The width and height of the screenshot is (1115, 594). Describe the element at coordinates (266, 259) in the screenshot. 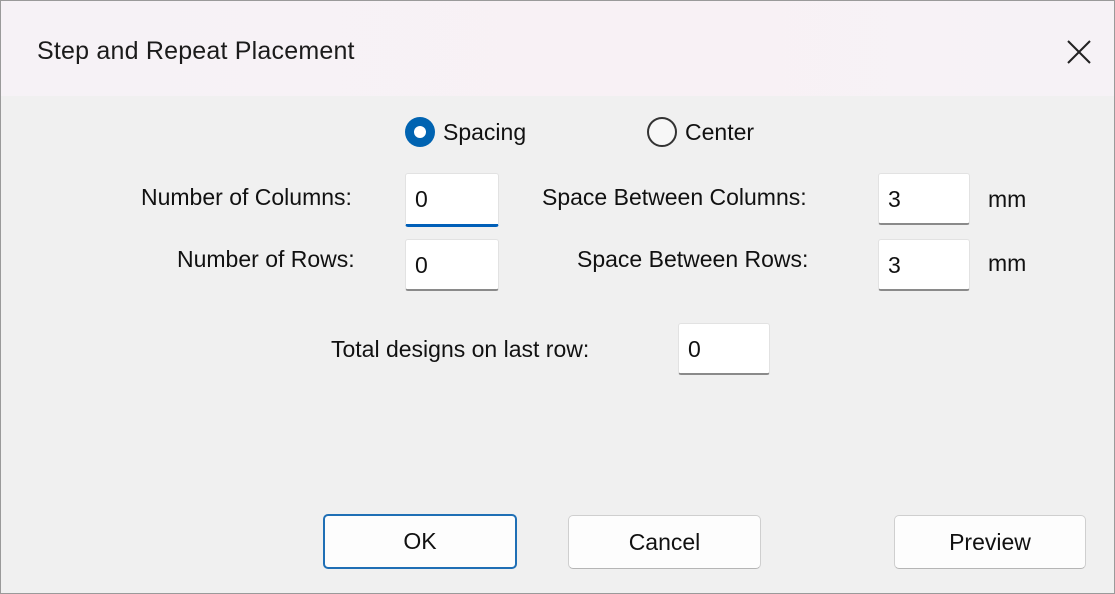

I see `rows-label: Number of Rows:` at that location.